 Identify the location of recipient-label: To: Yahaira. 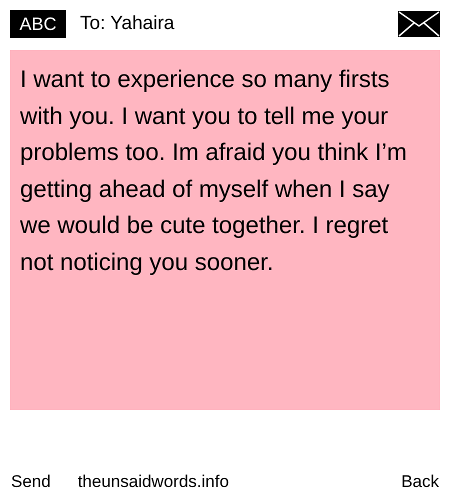
(127, 24).